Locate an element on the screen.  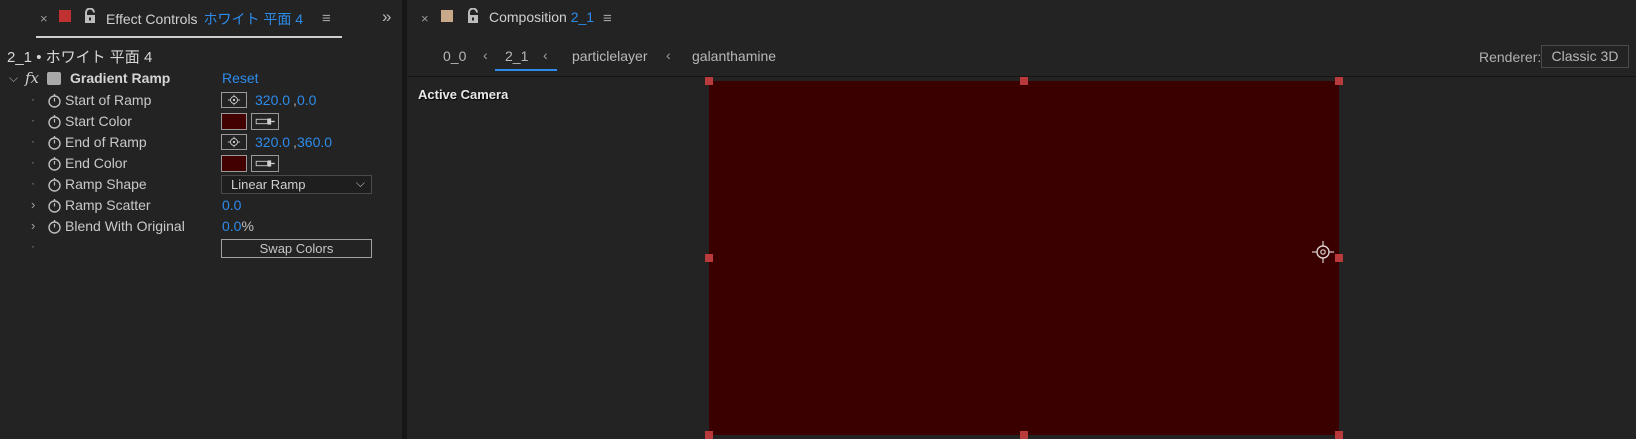
renderer-button: Classic 3D is located at coordinates (1585, 56).